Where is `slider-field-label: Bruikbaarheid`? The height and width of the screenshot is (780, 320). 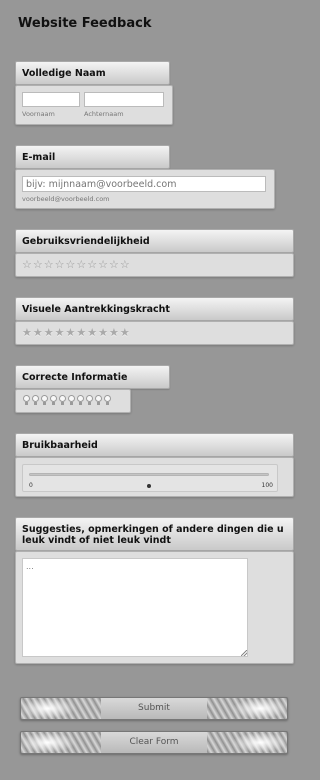
slider-field-label: Bruikbaarheid is located at coordinates (154, 445).